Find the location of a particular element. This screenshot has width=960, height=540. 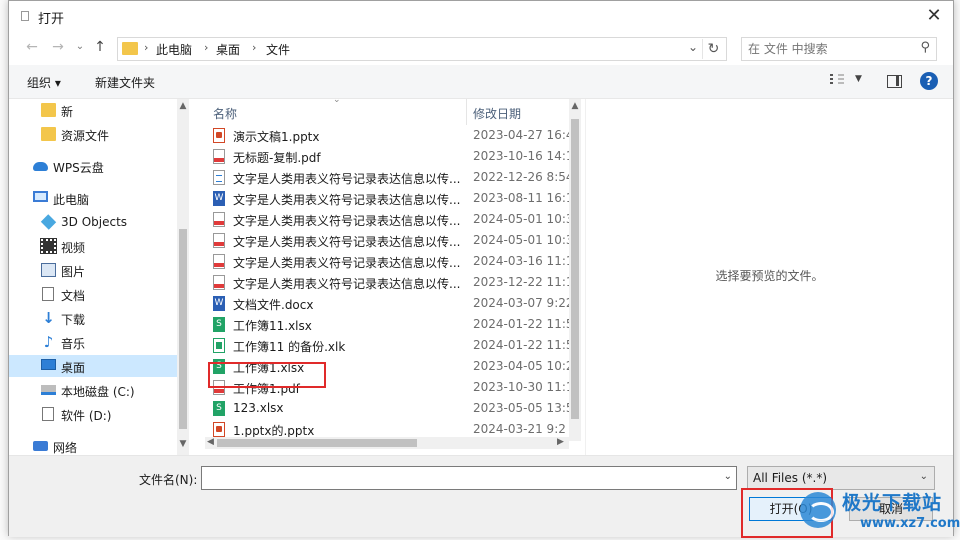

scroll-left-icon: ◀ is located at coordinates (210, 442).